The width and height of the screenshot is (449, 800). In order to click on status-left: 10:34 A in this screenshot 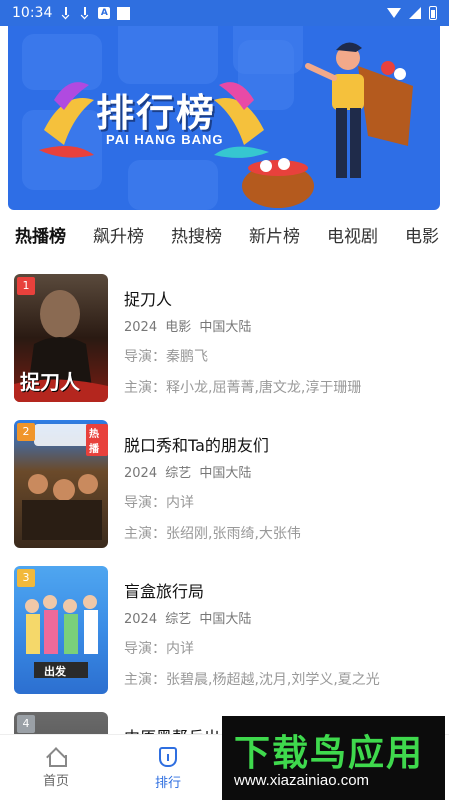, I will do `click(71, 13)`.